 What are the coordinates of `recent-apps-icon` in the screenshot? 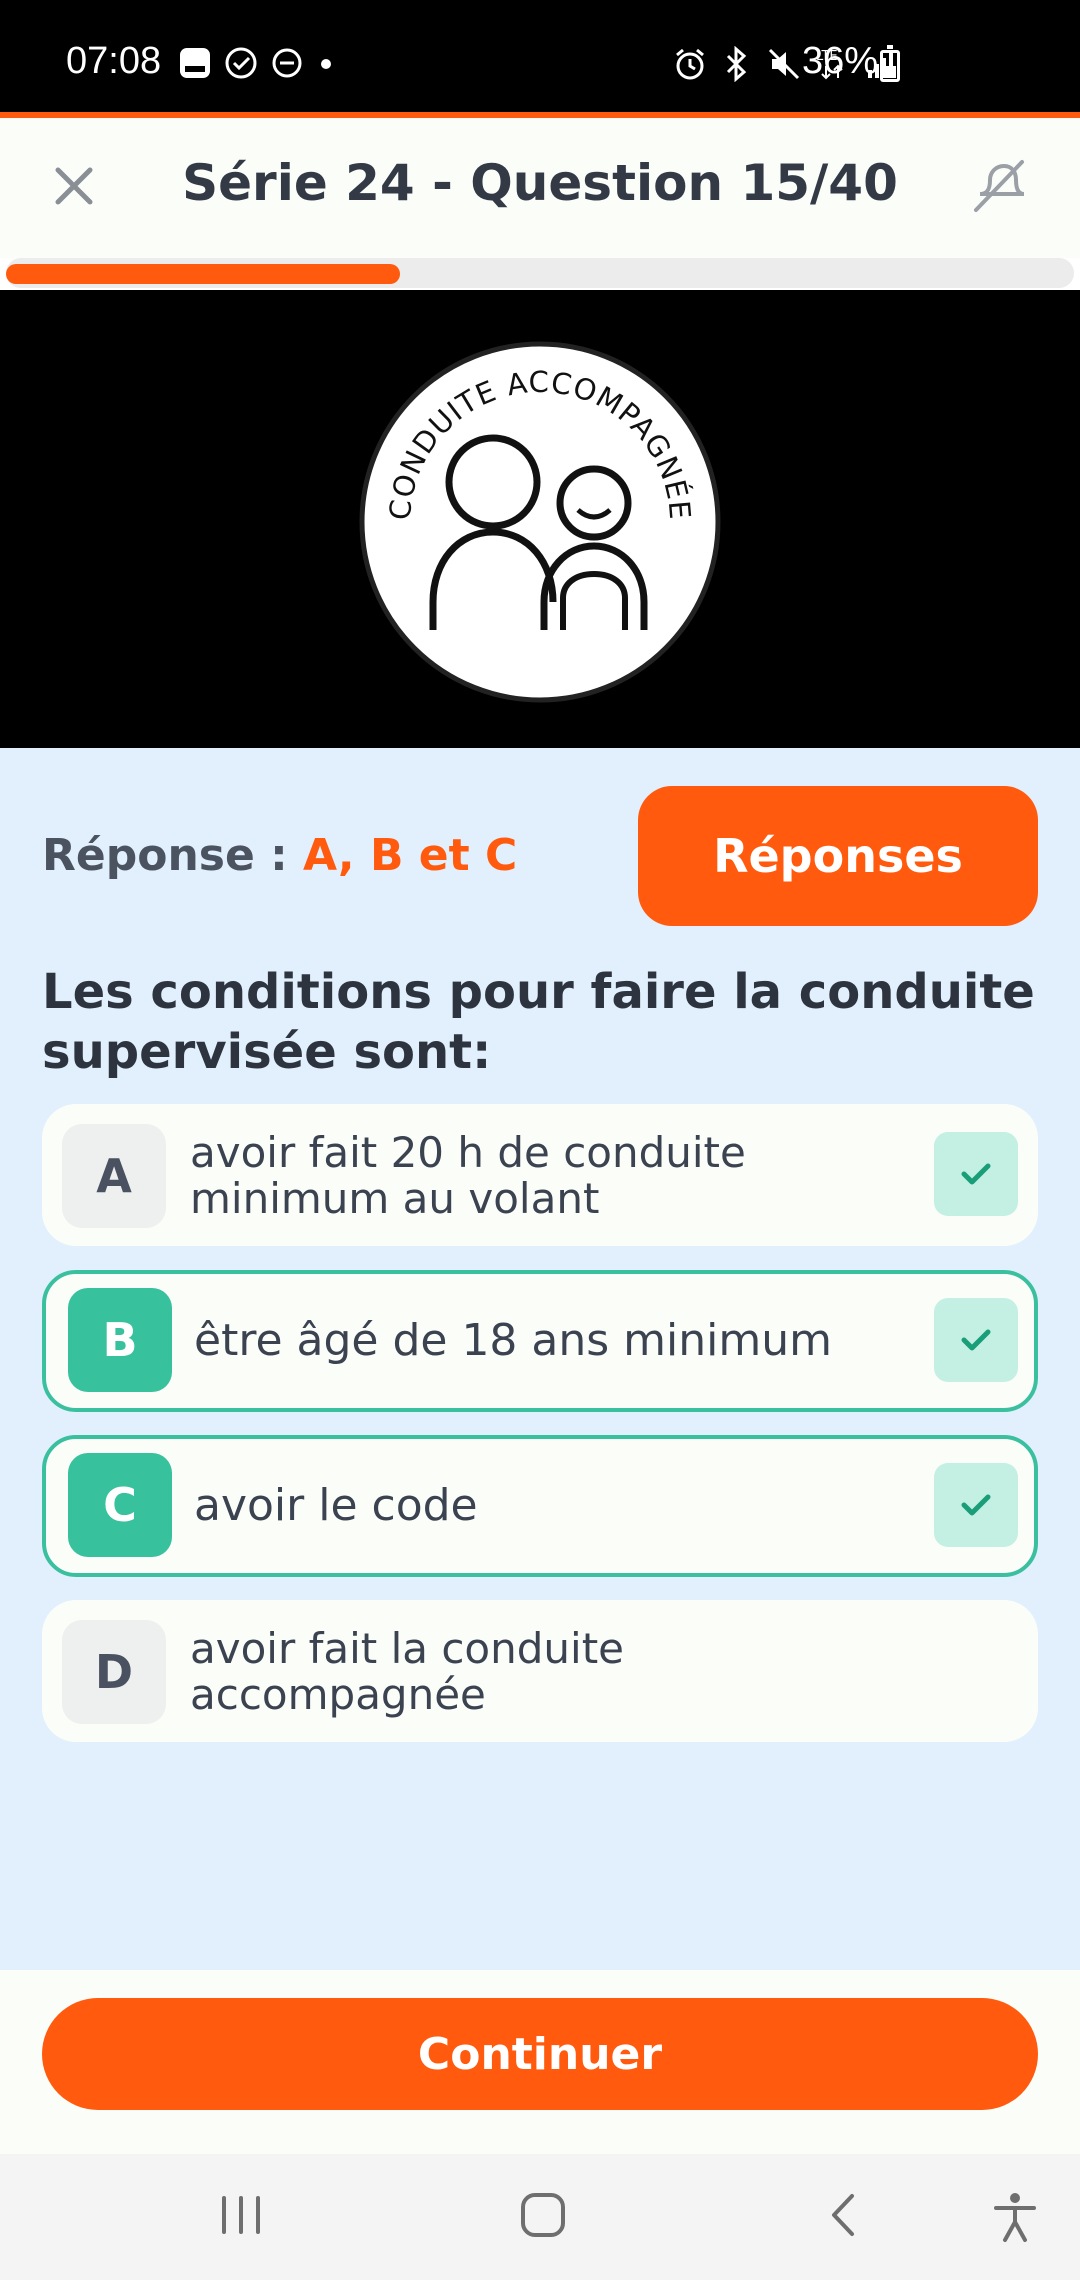 It's located at (241, 2215).